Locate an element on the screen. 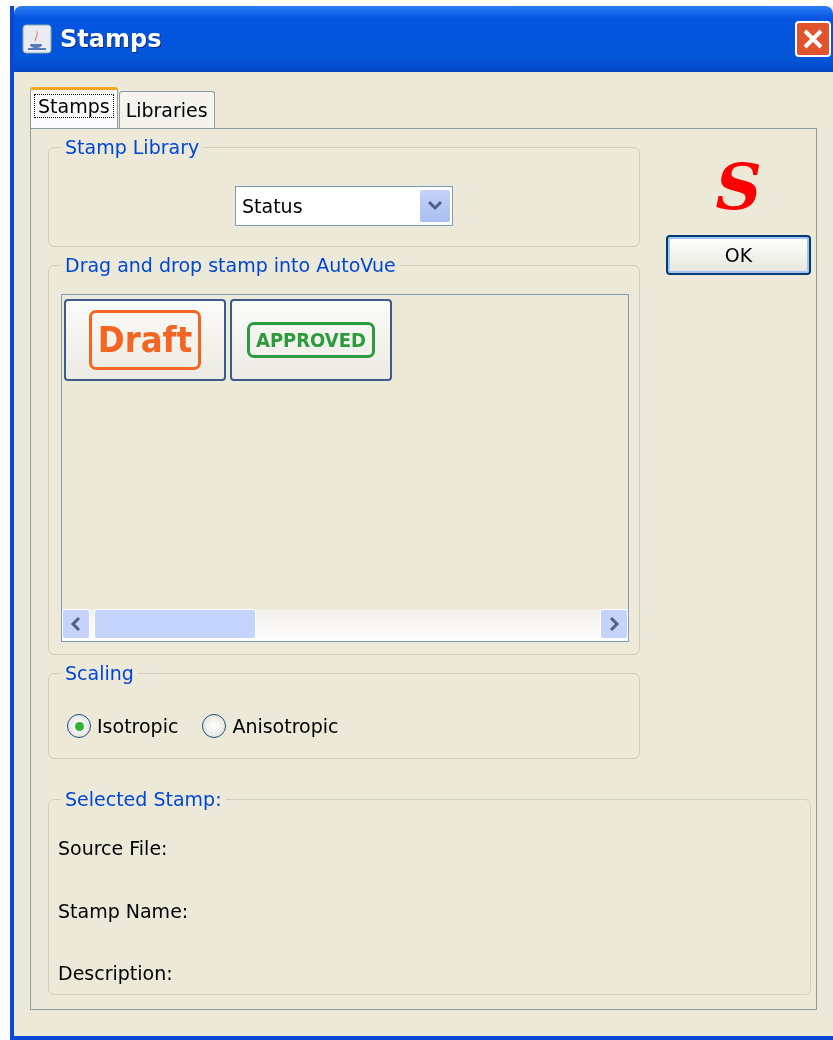  library-dropdown: Status is located at coordinates (344, 206).